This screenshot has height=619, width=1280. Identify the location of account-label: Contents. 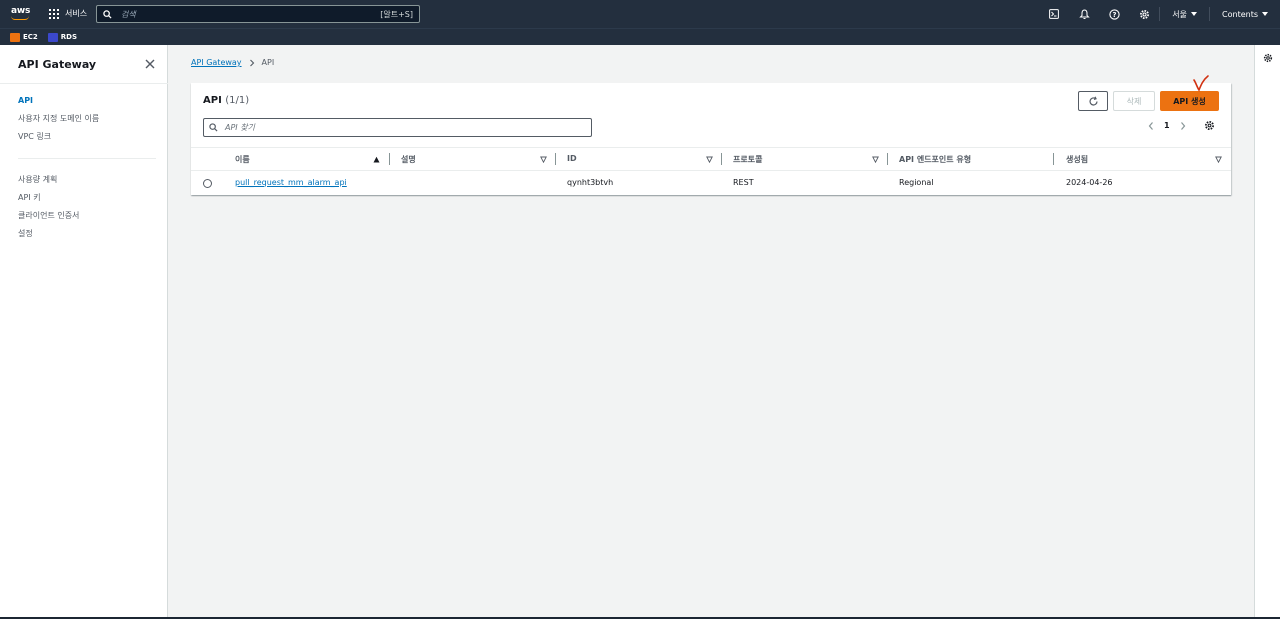
(1240, 14).